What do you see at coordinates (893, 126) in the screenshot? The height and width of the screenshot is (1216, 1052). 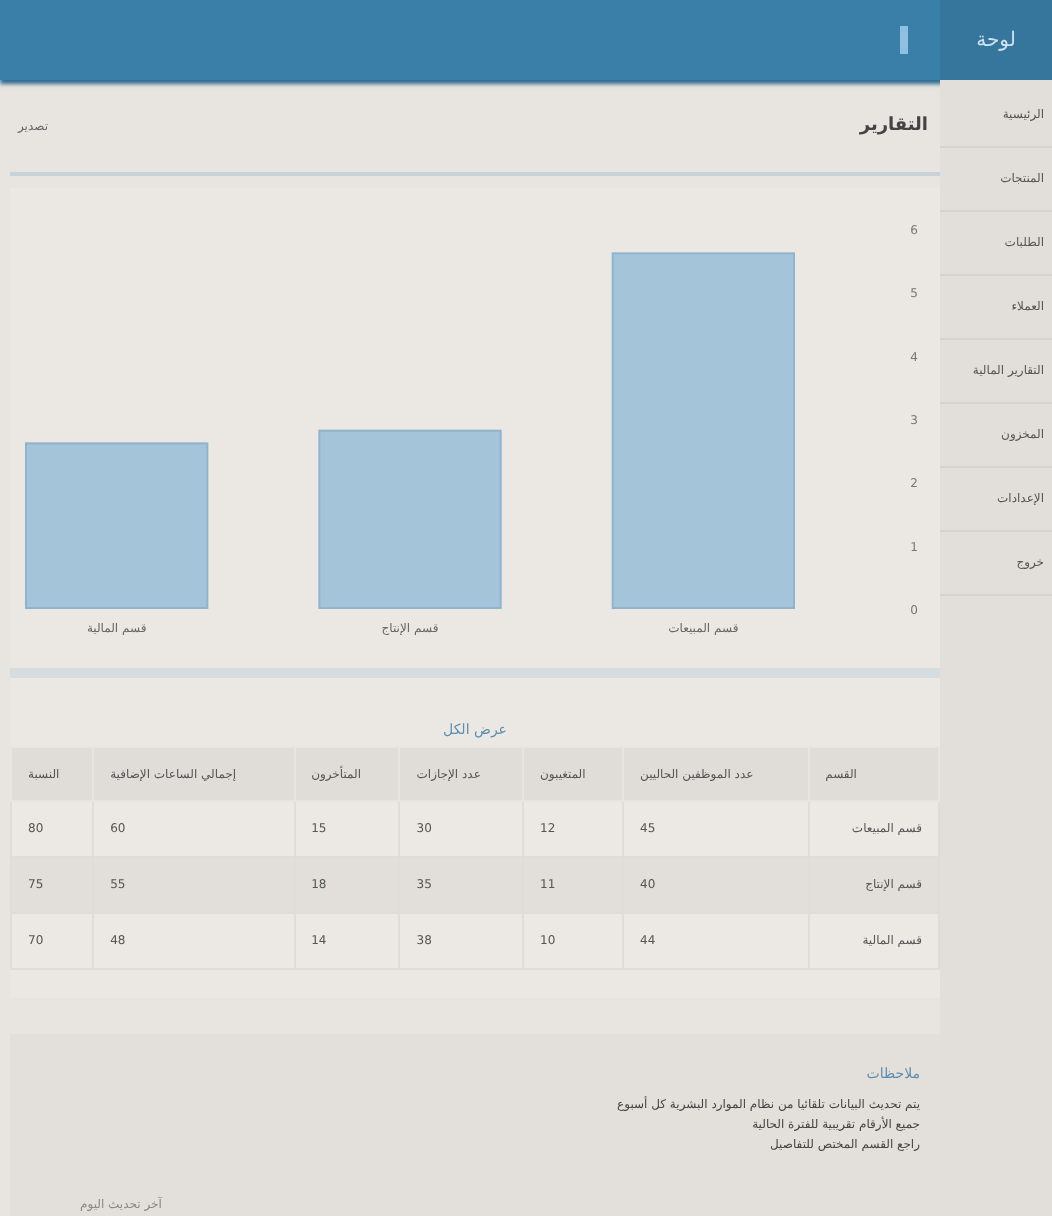 I see `page-title: التقارير` at bounding box center [893, 126].